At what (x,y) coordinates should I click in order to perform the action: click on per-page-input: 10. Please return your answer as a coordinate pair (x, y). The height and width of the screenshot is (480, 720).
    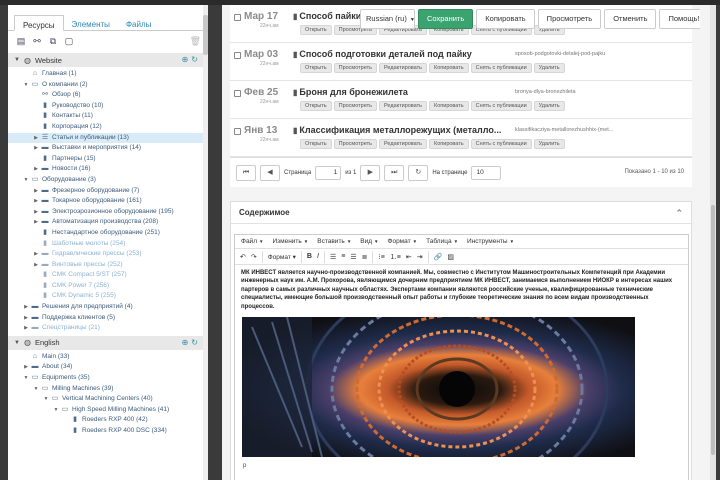
    Looking at the image, I should click on (486, 172).